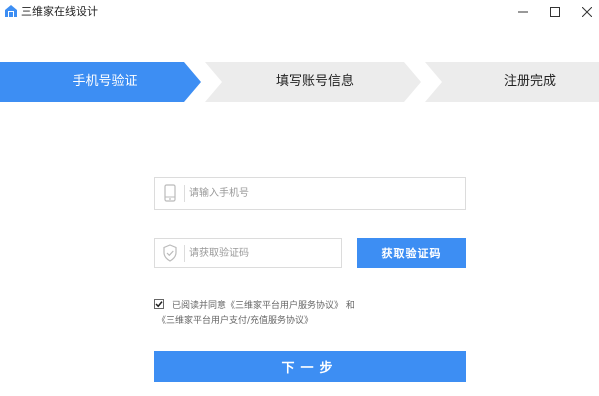 The height and width of the screenshot is (396, 599). Describe the element at coordinates (411, 253) in the screenshot. I see `get-code-button: 获取验证码` at that location.